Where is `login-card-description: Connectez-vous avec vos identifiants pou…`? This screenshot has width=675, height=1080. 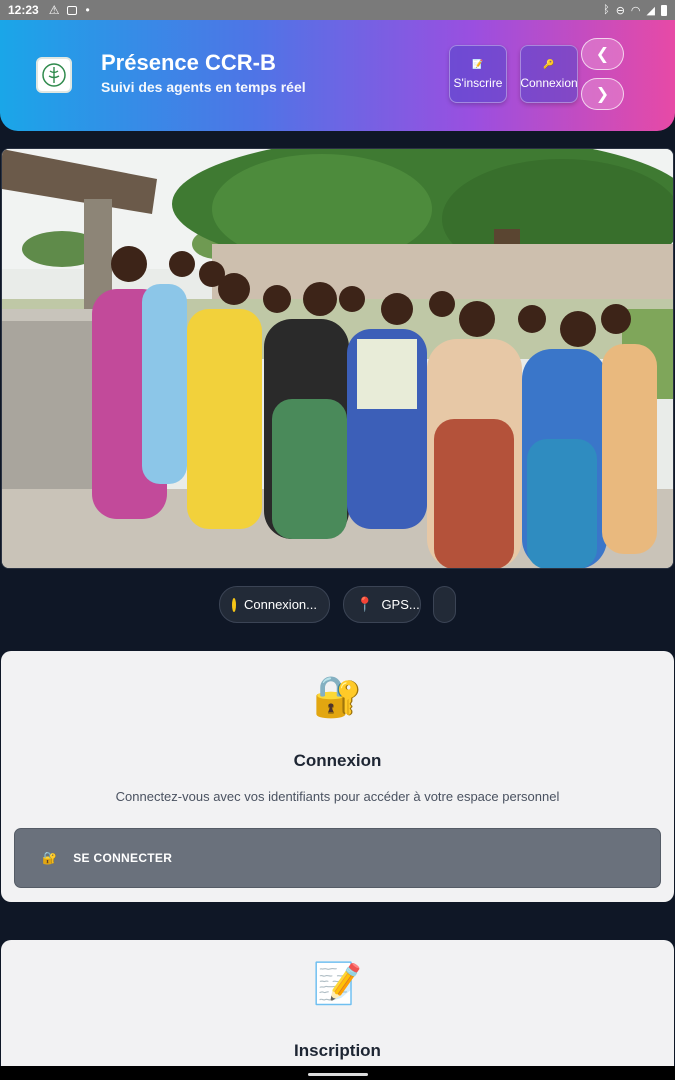 login-card-description: Connectez-vous avec vos identifiants pou… is located at coordinates (337, 796).